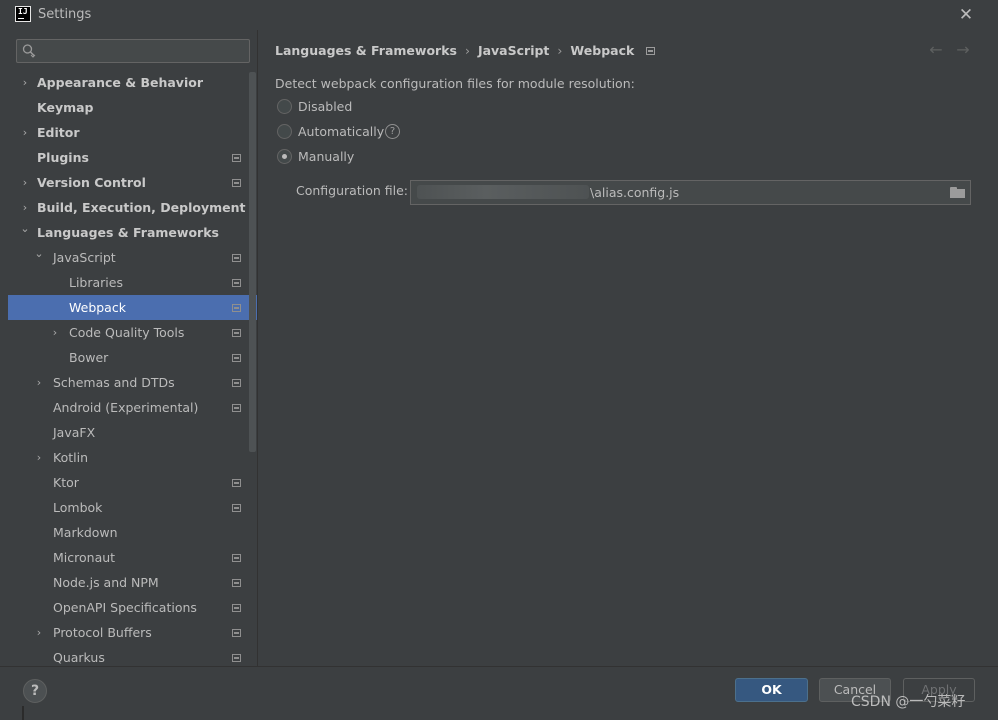 This screenshot has height=720, width=998. Describe the element at coordinates (91, 182) in the screenshot. I see `sidebar-item-label: Version Control` at that location.